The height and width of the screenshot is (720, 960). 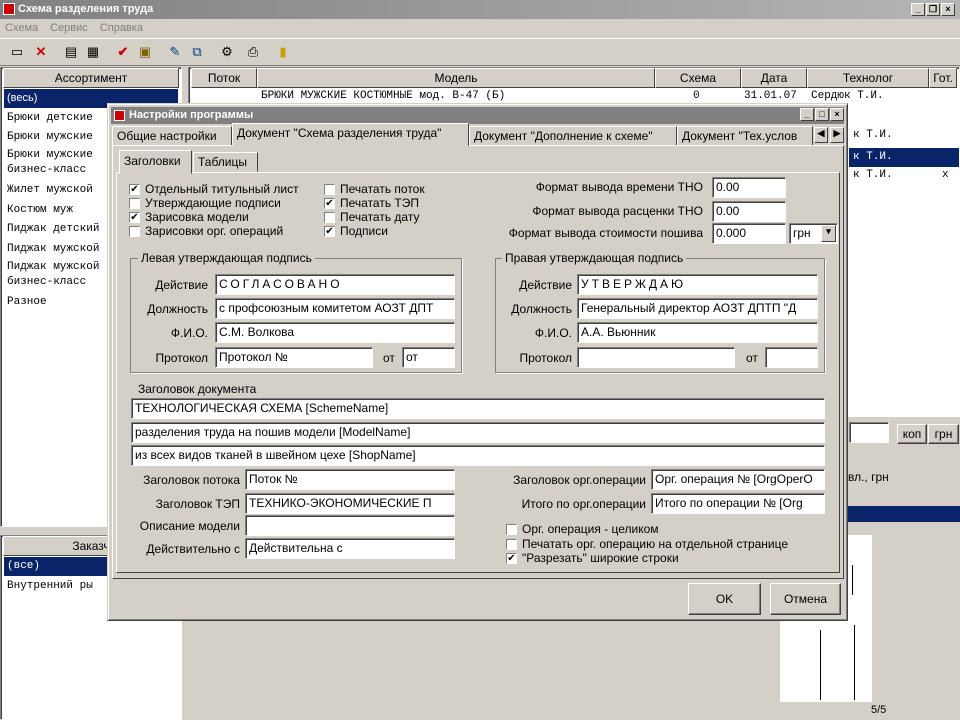 I want to click on delete-icon: ✕, so click(x=41, y=52).